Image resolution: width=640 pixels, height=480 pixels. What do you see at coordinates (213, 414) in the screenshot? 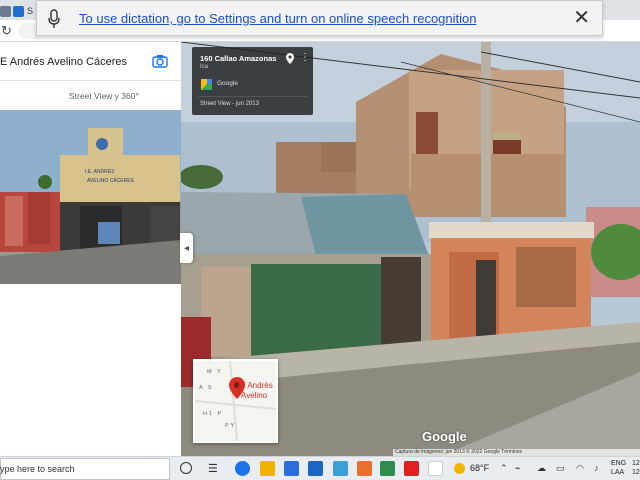
I see `minimap-street-labels: H1 P` at bounding box center [213, 414].